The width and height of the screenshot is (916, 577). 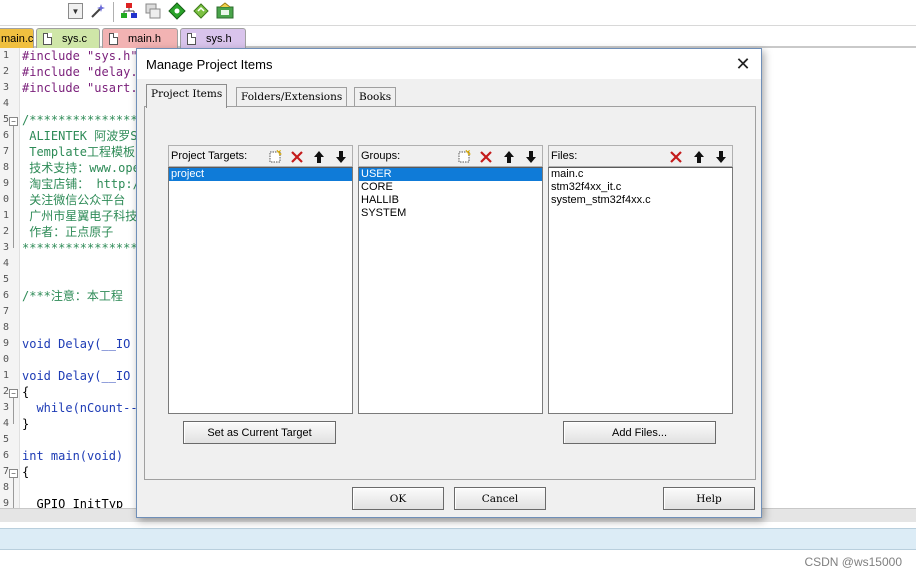 What do you see at coordinates (74, 200) in the screenshot?
I see `code-line: 关注微信公众平台` at bounding box center [74, 200].